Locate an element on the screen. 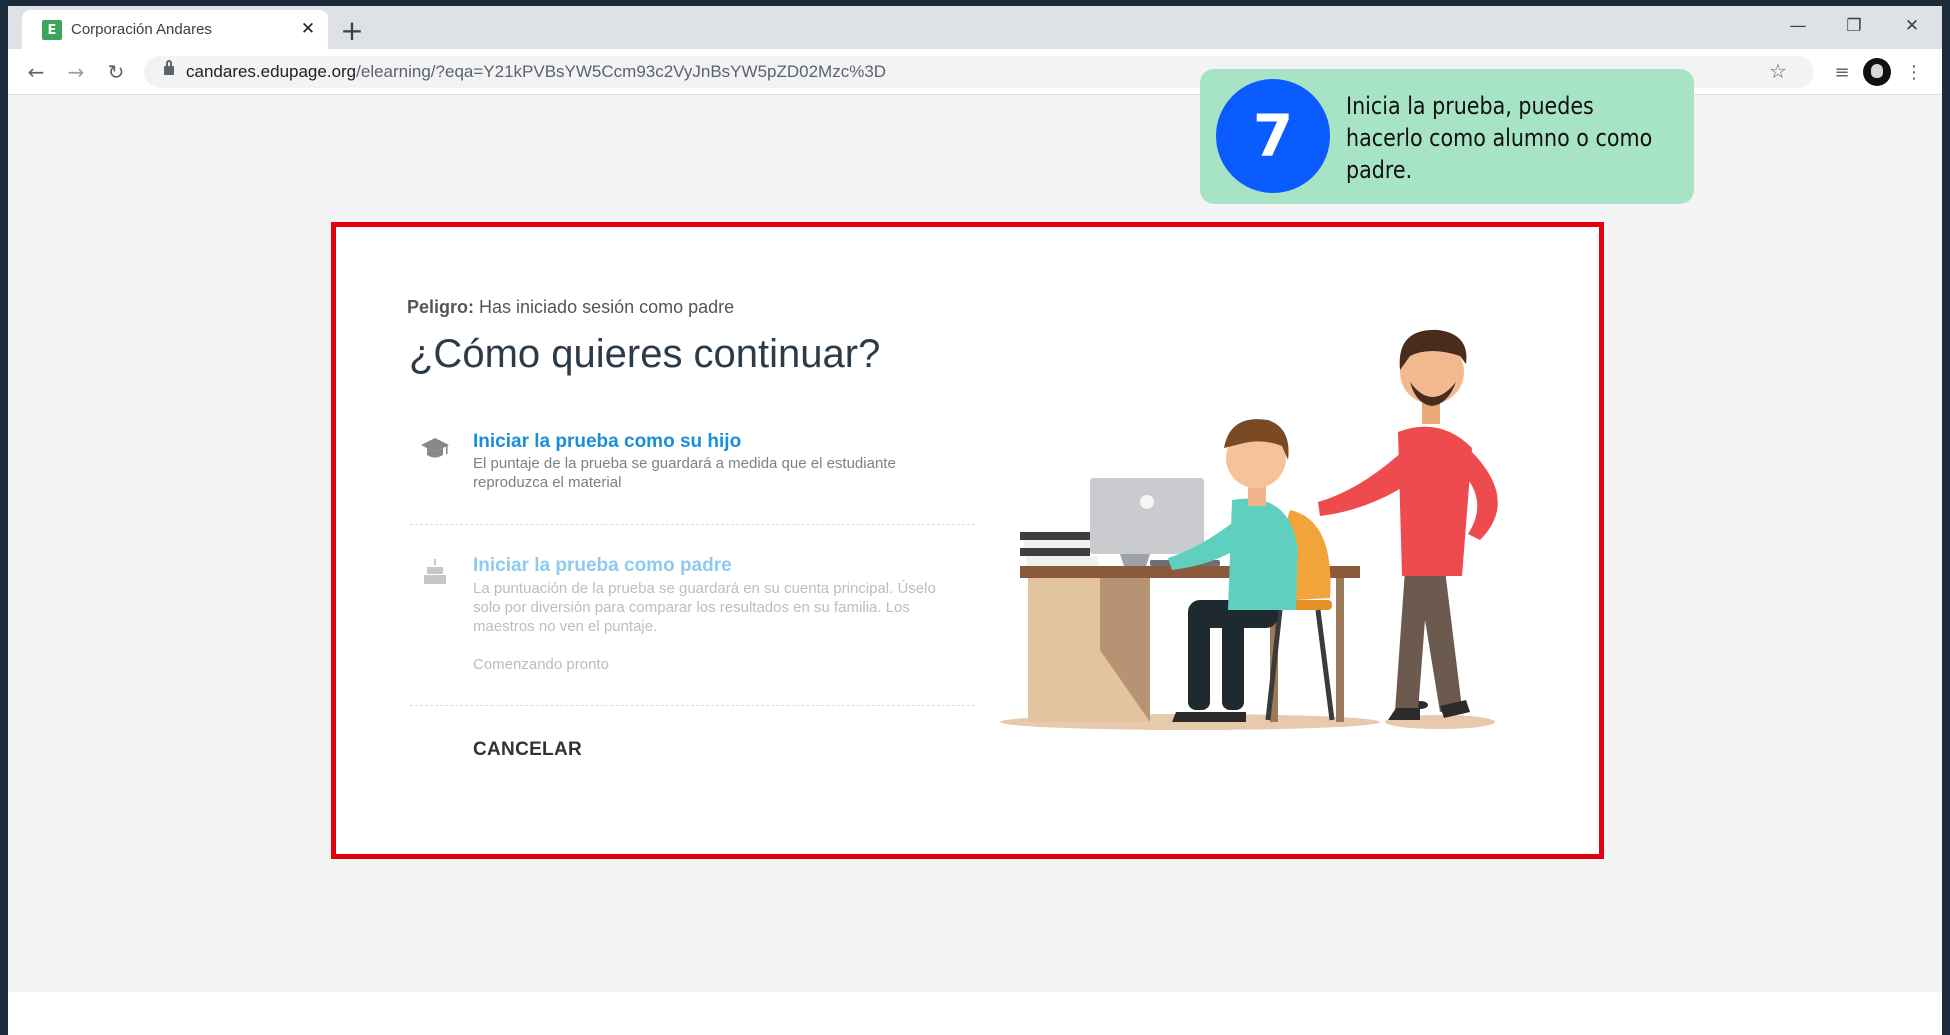 This screenshot has width=1950, height=1035. tab-strip: E Corporación Andares ✕ + — ❐ ✕ is located at coordinates (975, 27).